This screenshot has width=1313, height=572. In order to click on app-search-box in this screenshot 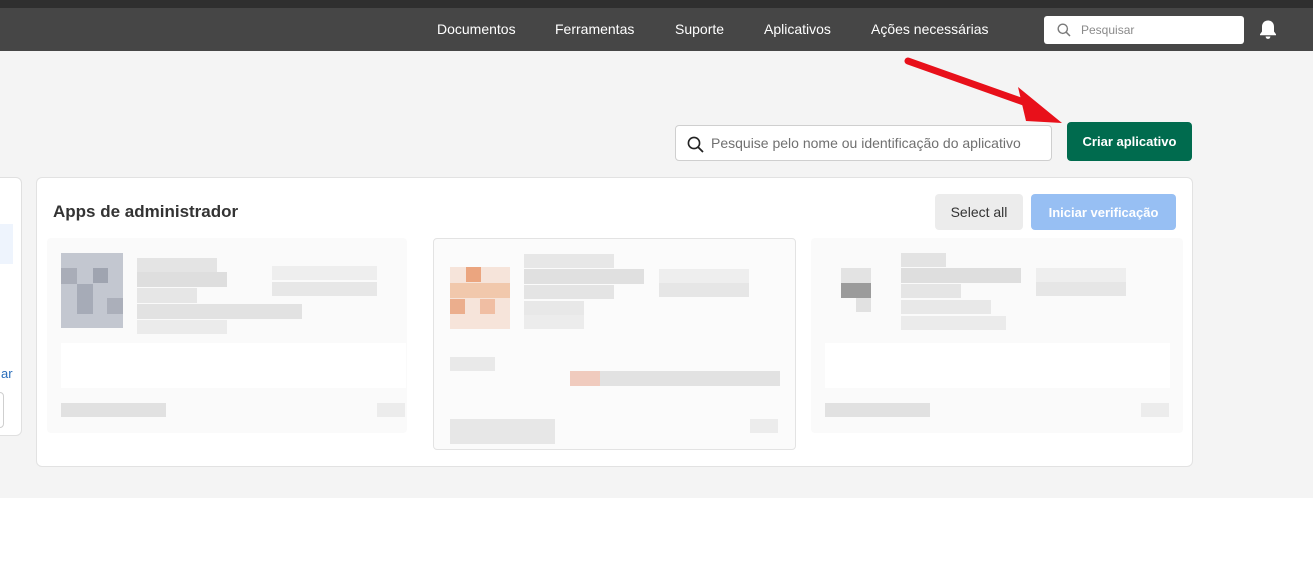, I will do `click(863, 143)`.